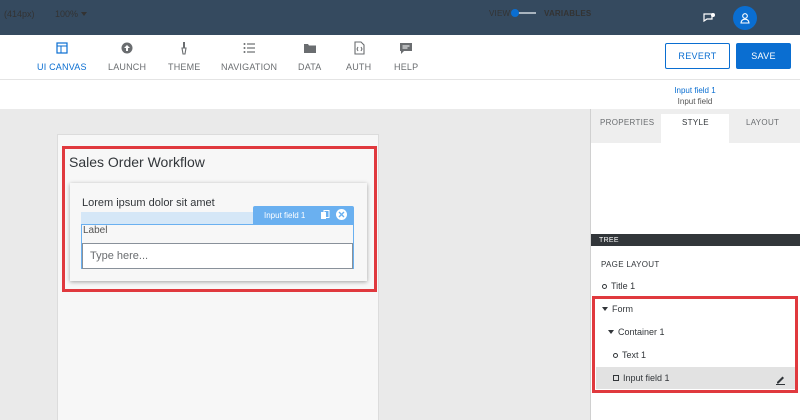 Image resolution: width=800 pixels, height=420 pixels. I want to click on zoom-select: 100%, so click(71, 14).